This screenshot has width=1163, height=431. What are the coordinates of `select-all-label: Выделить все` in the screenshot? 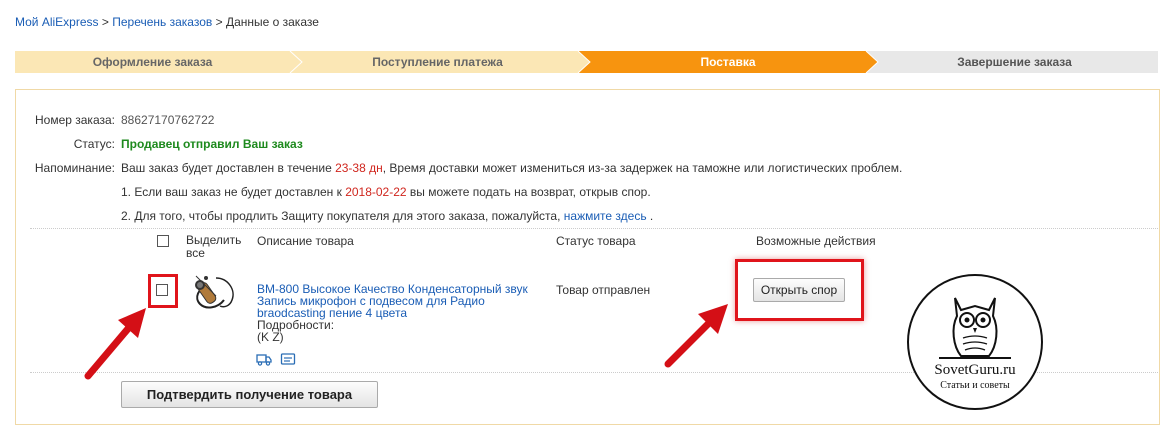 It's located at (213, 247).